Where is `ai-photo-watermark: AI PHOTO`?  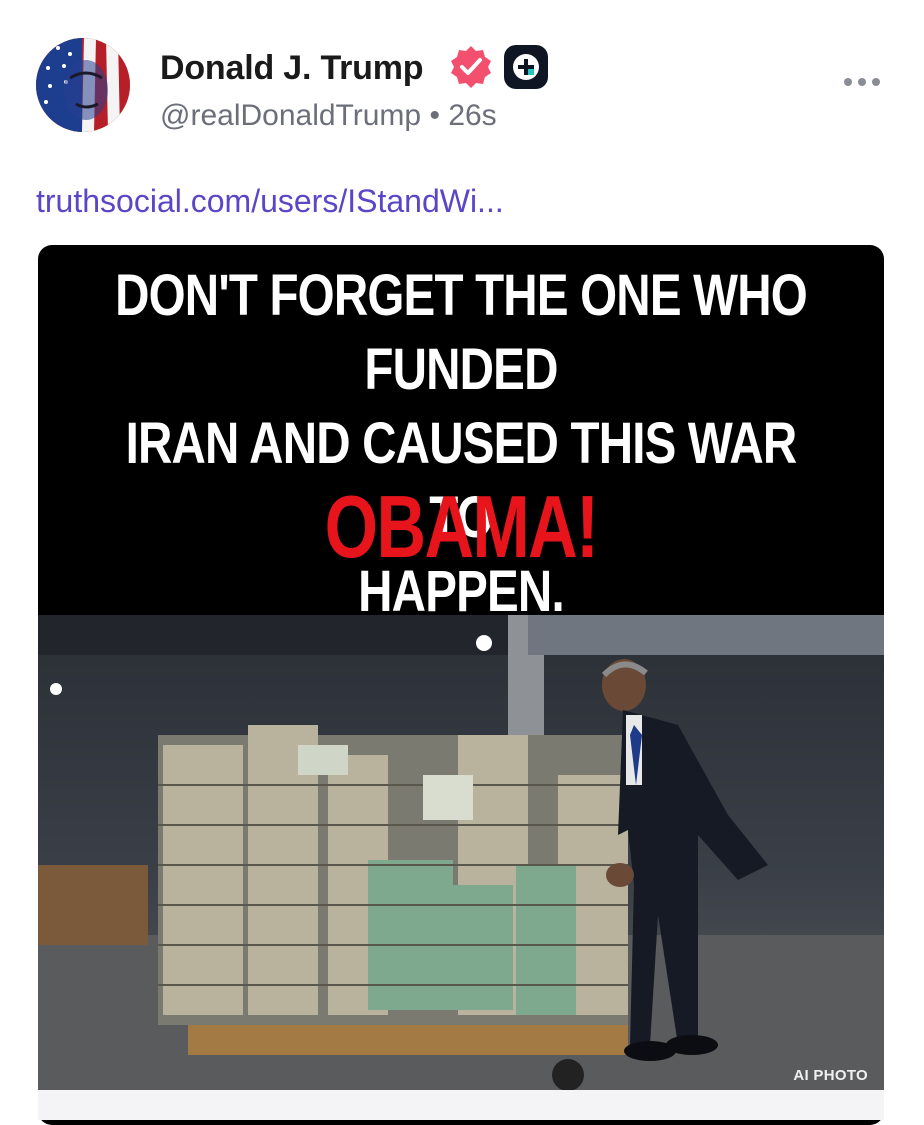 ai-photo-watermark: AI PHOTO is located at coordinates (830, 1075).